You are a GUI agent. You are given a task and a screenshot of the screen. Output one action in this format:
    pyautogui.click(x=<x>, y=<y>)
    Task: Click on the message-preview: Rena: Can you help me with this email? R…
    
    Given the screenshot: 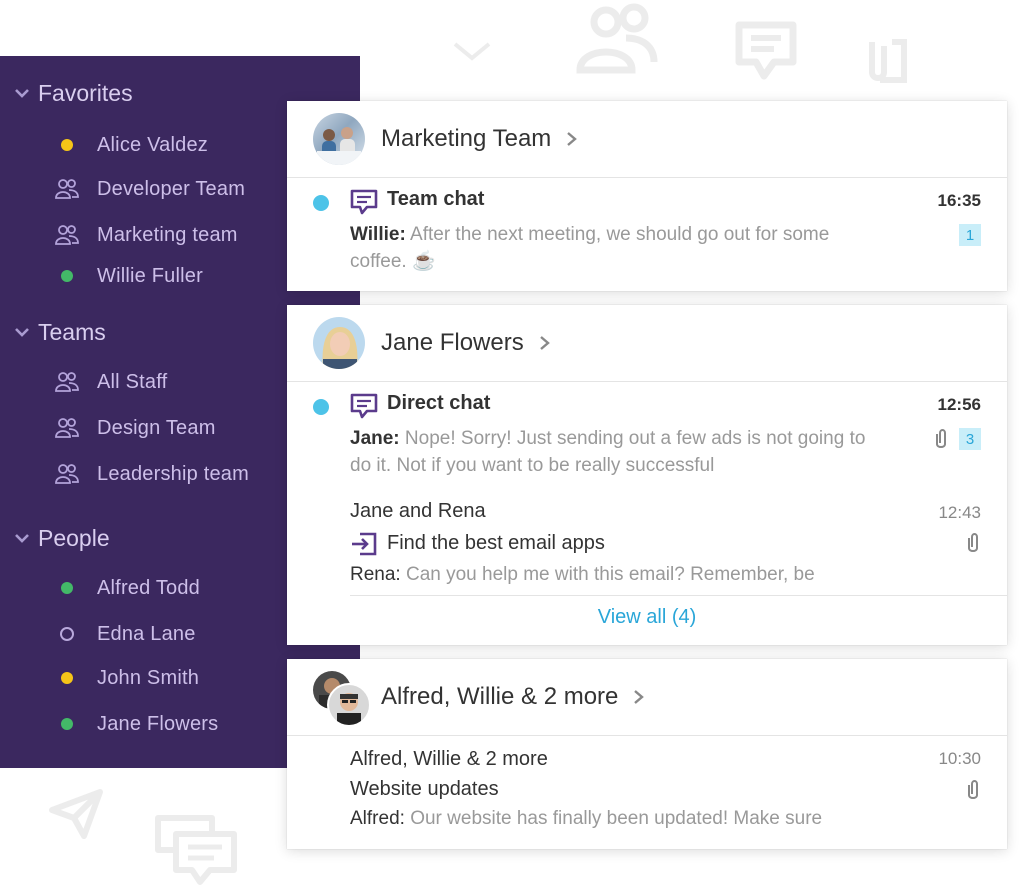 What is the action you would take?
    pyautogui.click(x=620, y=574)
    